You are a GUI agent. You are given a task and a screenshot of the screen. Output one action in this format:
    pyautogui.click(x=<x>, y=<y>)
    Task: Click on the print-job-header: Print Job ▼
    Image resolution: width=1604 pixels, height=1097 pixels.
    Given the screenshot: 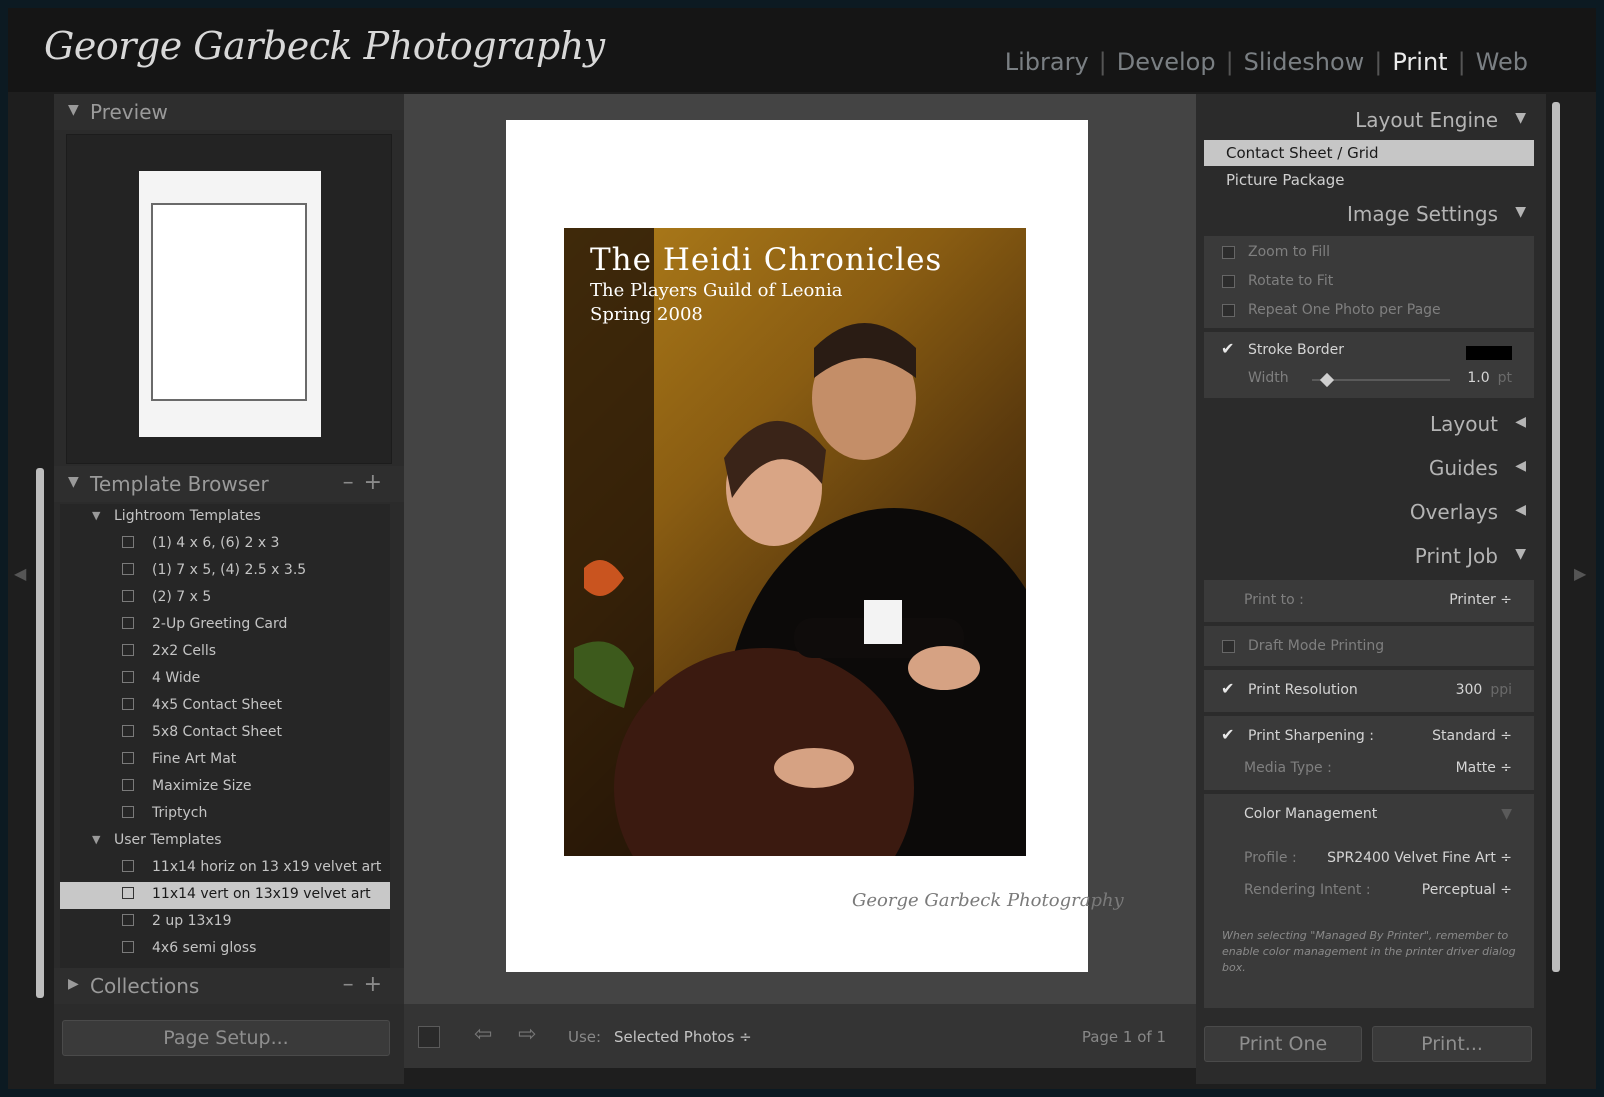 What is the action you would take?
    pyautogui.click(x=1369, y=556)
    